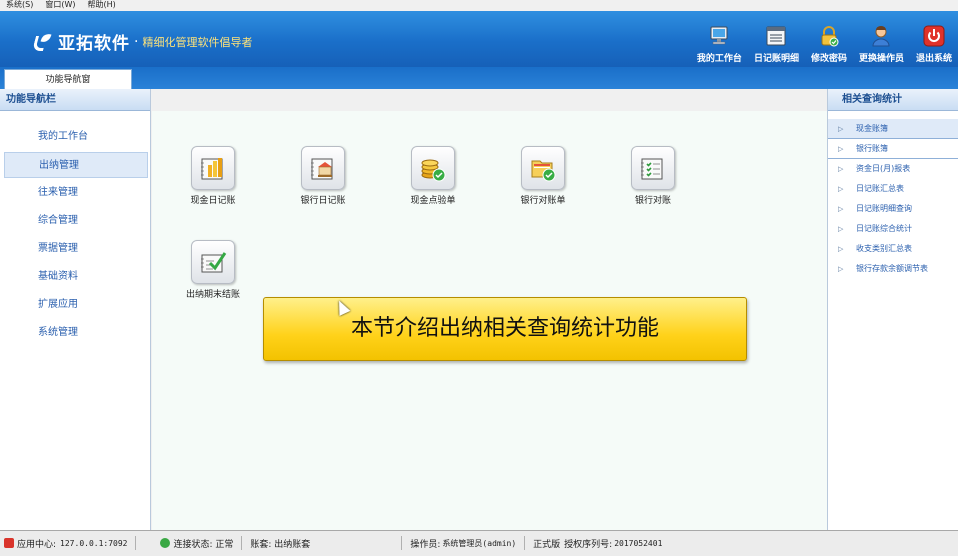 The width and height of the screenshot is (958, 556). Describe the element at coordinates (19, 5) in the screenshot. I see `menu-system: 系统(S)` at that location.